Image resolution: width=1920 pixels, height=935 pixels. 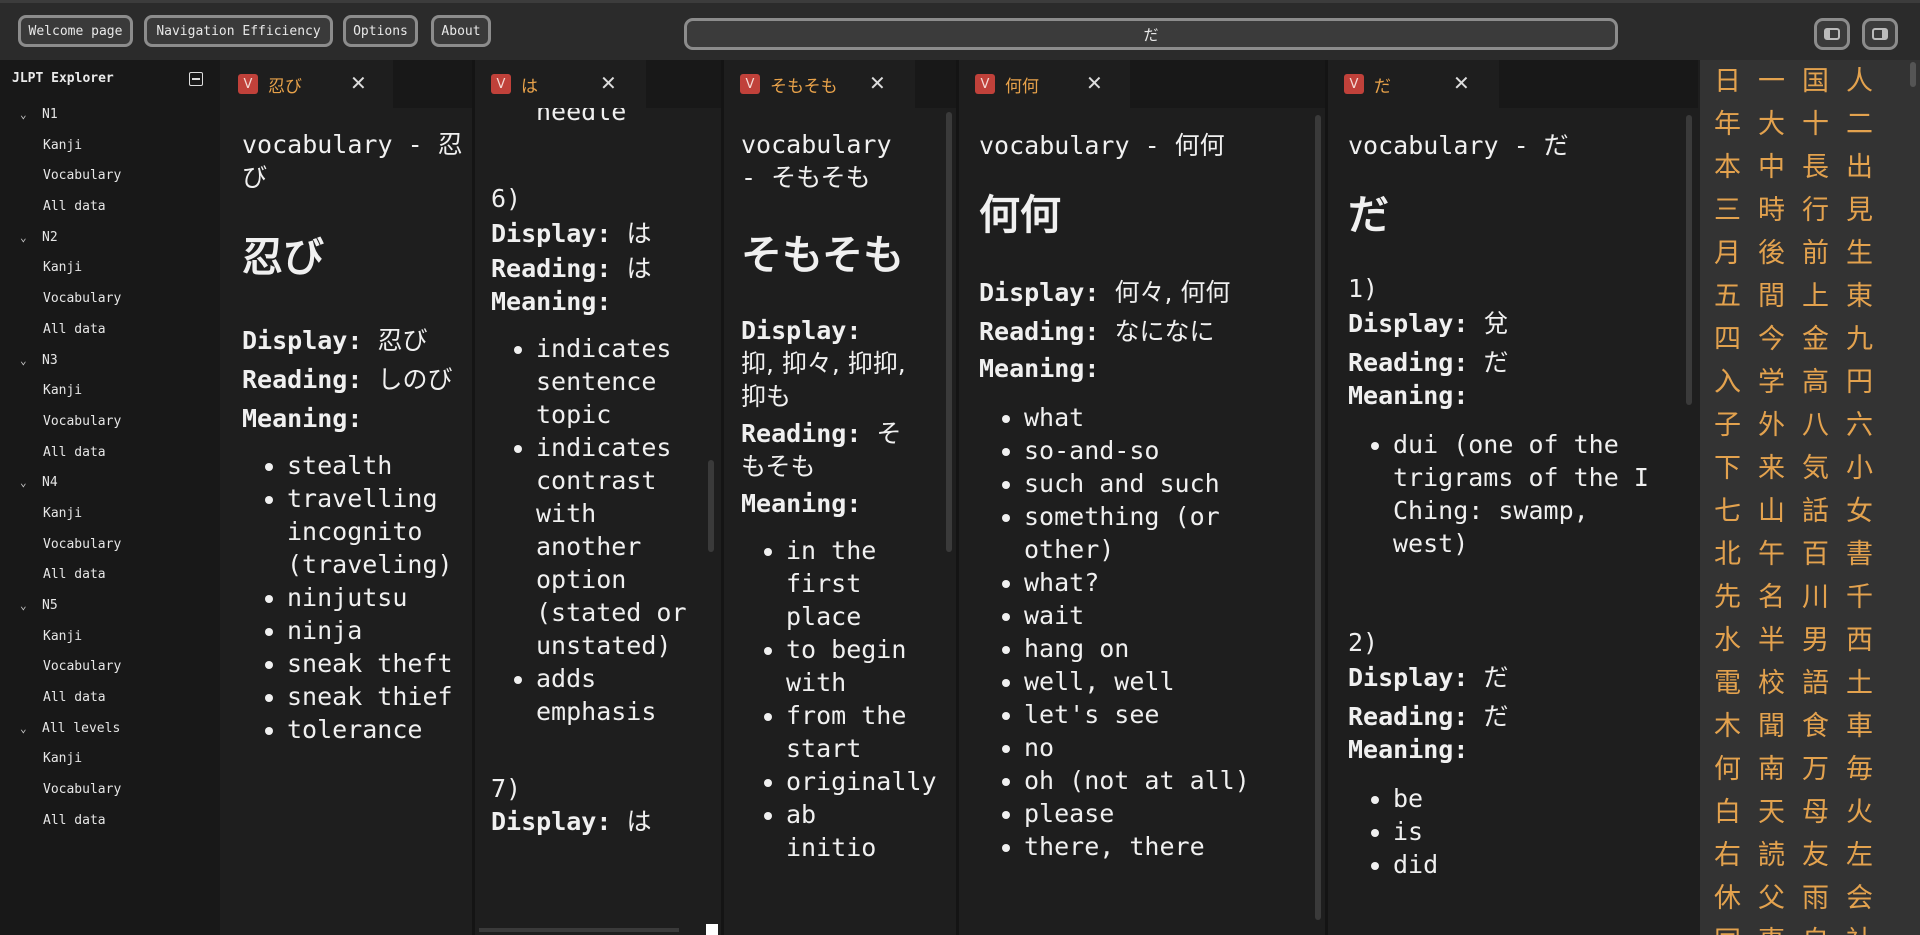 What do you see at coordinates (110, 391) in the screenshot?
I see `tree-item-n3-kanji: Kanji` at bounding box center [110, 391].